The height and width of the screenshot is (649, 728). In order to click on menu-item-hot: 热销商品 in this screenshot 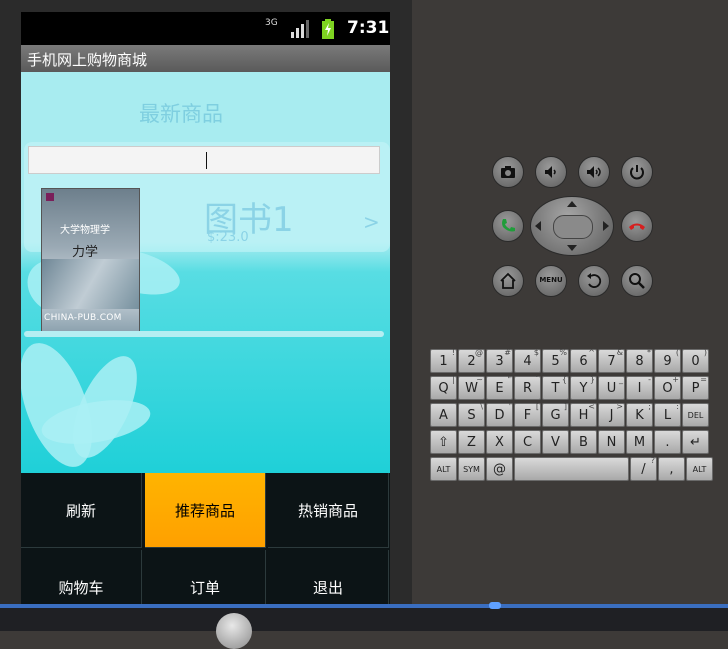, I will do `click(328, 510)`.